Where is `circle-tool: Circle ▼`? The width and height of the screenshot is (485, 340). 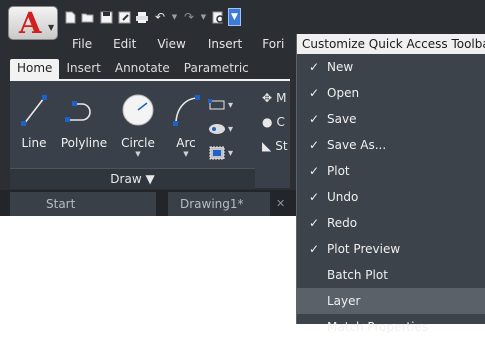 circle-tool: Circle ▼ is located at coordinates (138, 124).